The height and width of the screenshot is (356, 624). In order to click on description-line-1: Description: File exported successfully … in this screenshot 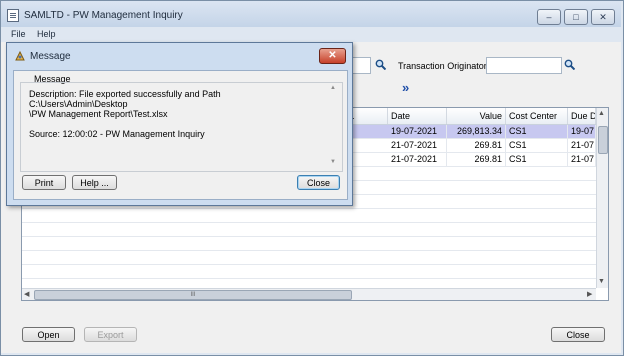, I will do `click(125, 99)`.